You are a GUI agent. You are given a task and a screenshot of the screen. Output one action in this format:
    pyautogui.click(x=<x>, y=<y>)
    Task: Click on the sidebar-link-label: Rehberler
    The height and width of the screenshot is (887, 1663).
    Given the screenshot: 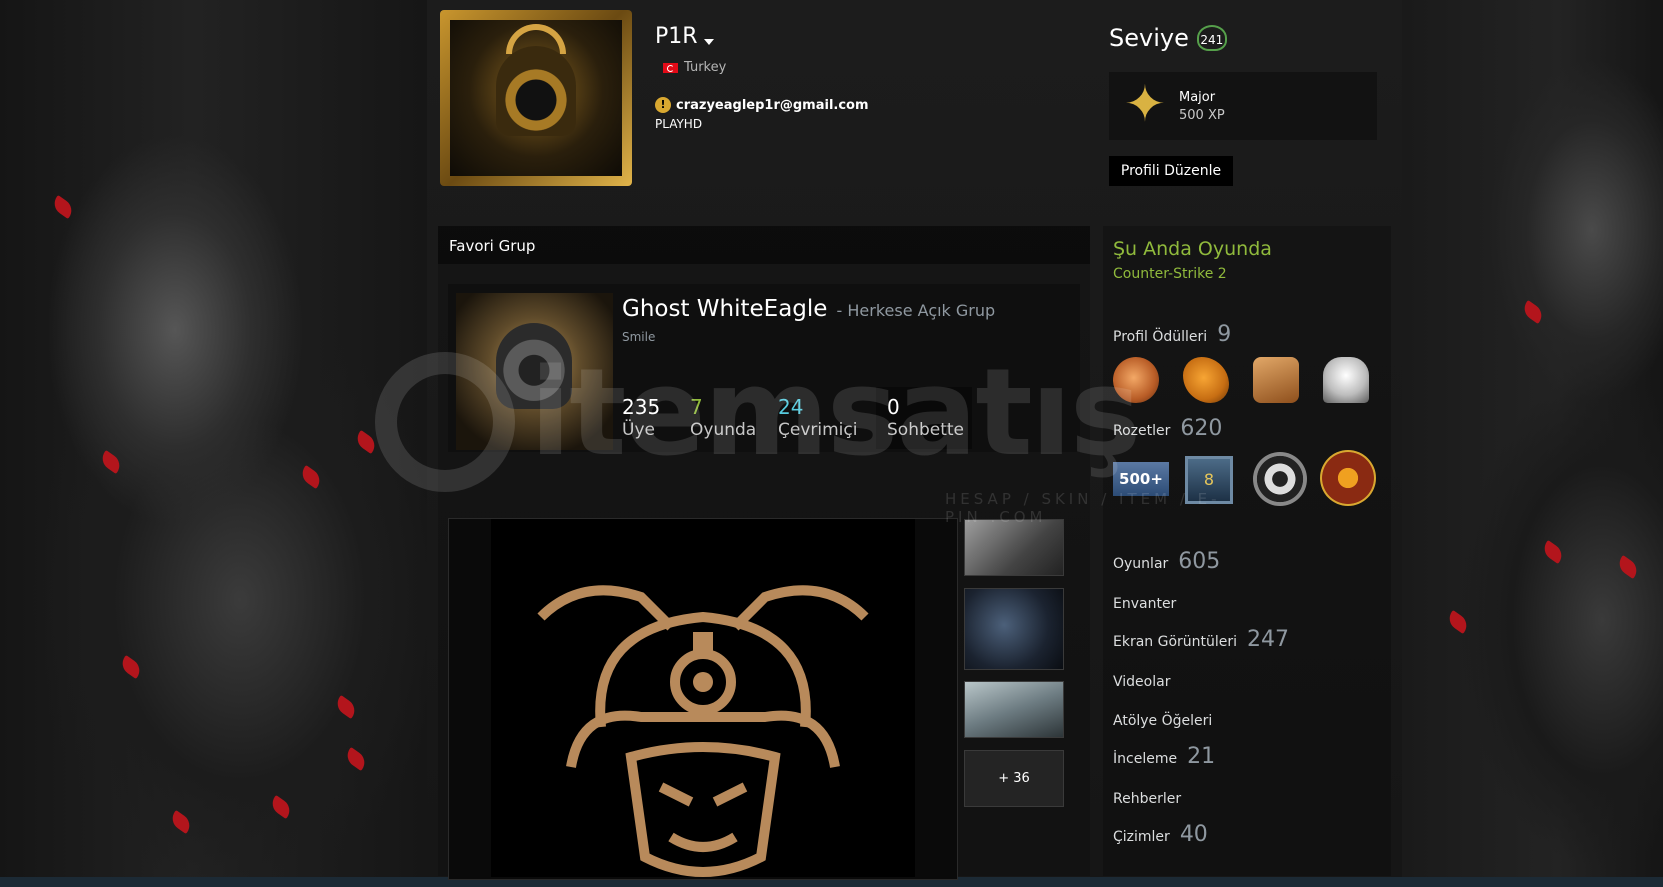 What is the action you would take?
    pyautogui.click(x=1147, y=799)
    